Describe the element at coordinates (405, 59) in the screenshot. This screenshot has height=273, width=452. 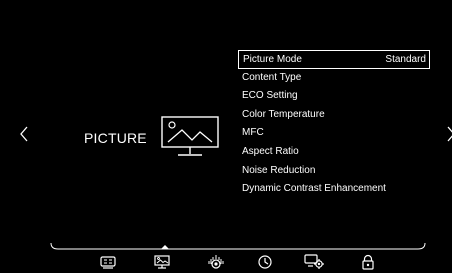
I see `menu-item-value: Standard` at that location.